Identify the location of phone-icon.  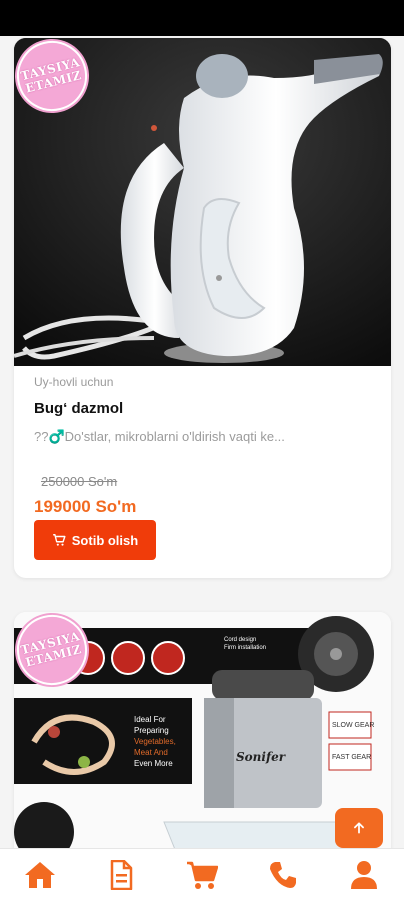
(282, 874).